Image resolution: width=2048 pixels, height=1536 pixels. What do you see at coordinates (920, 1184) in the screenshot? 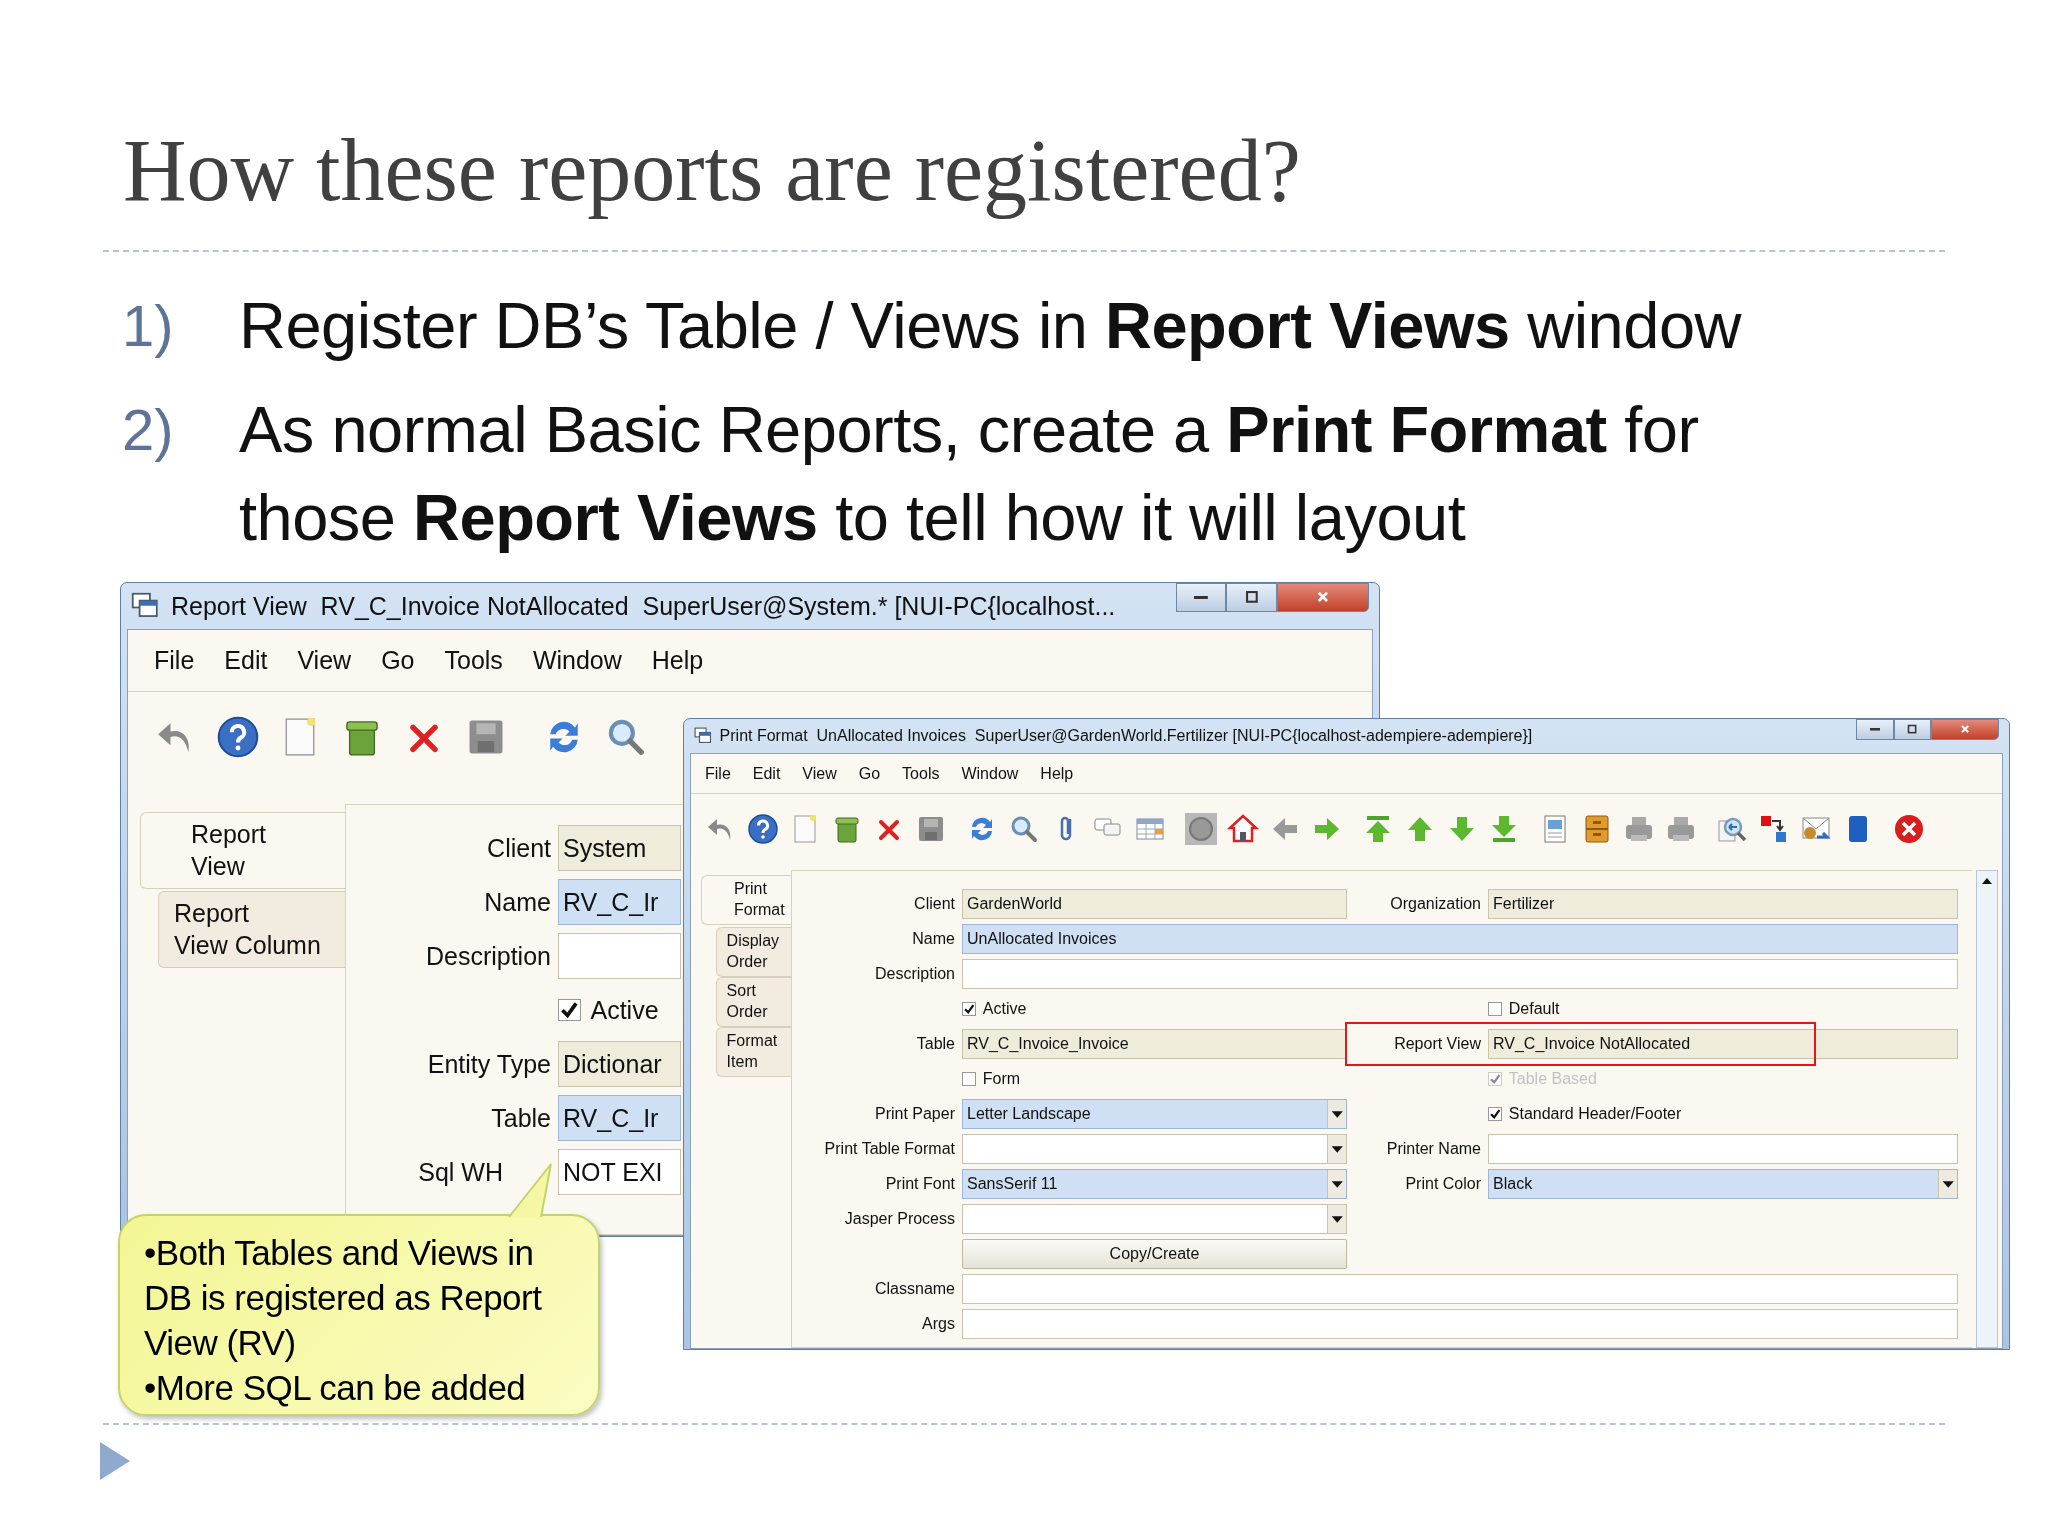
I see `field-label: Print Font` at bounding box center [920, 1184].